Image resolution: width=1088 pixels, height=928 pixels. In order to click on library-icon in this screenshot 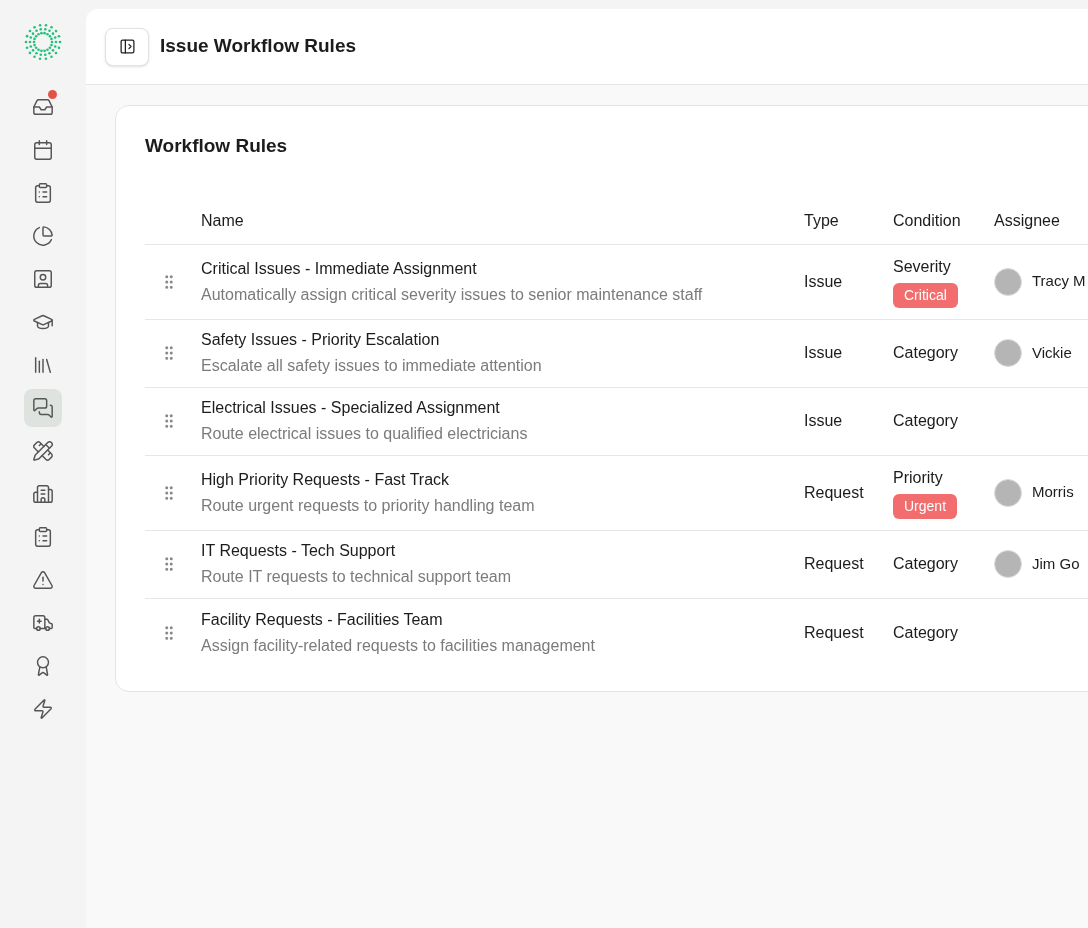, I will do `click(43, 365)`.